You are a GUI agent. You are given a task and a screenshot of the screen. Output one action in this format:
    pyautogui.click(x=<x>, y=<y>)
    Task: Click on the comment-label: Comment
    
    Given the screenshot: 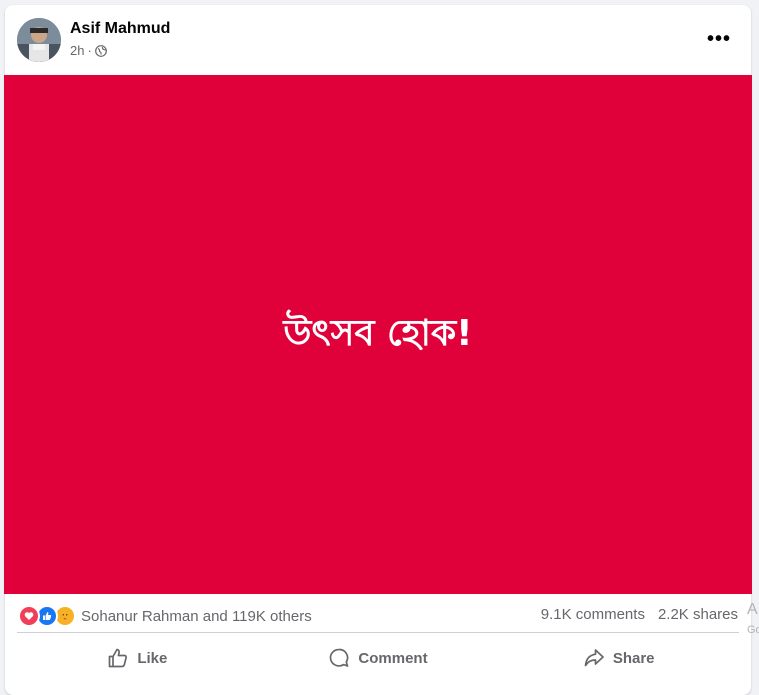 What is the action you would take?
    pyautogui.click(x=393, y=658)
    